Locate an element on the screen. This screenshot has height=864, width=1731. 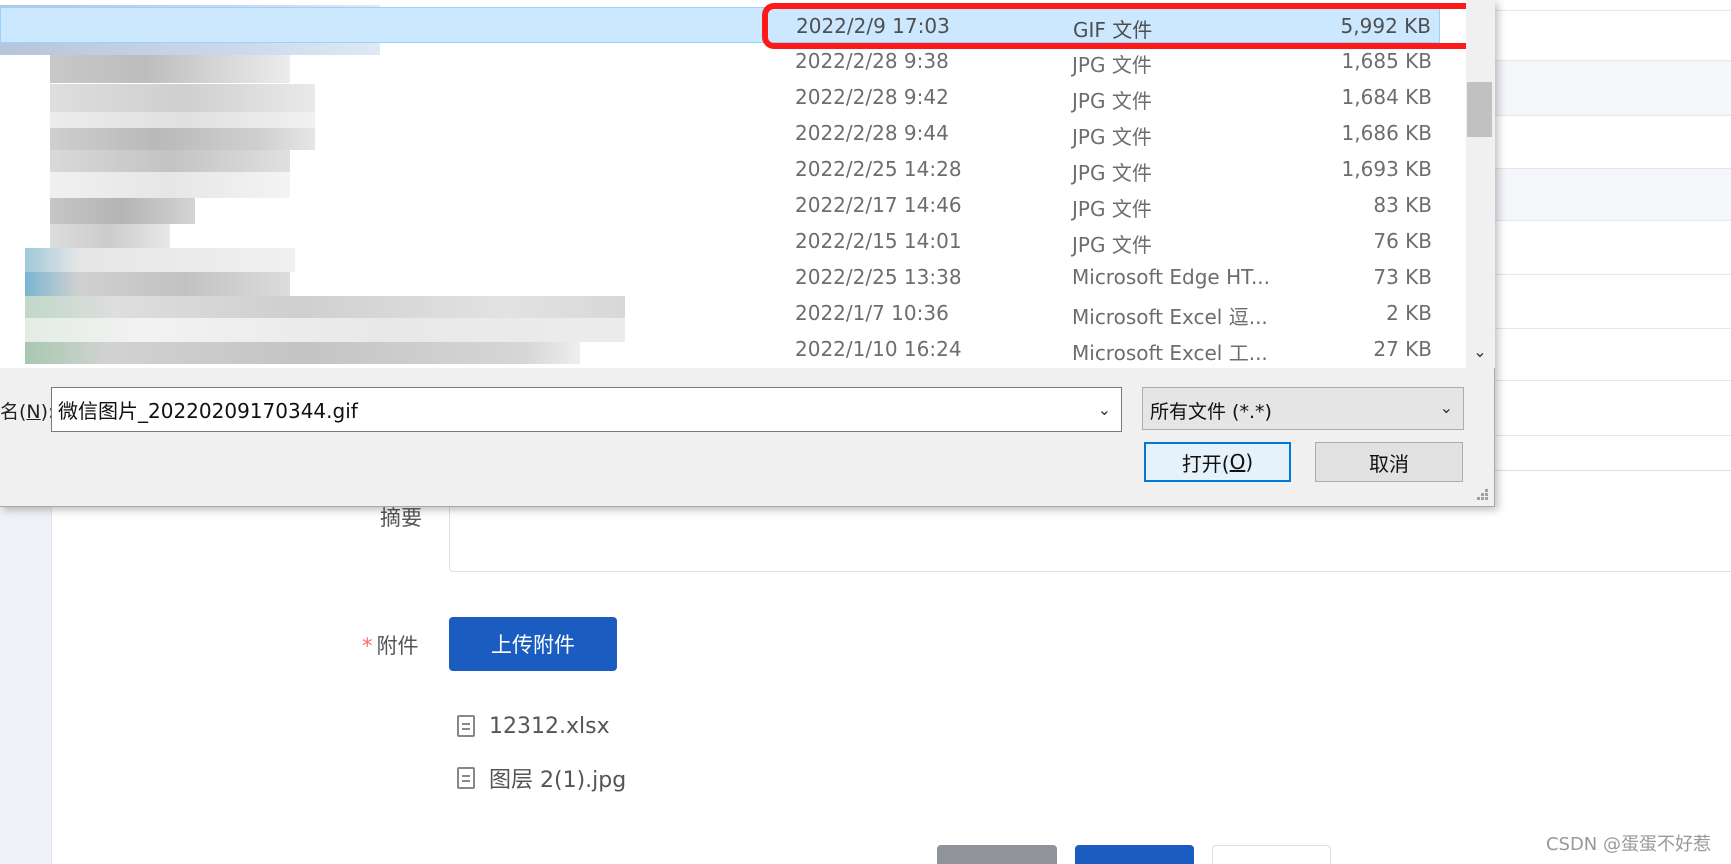
attachment-item: 图层 2(1).jpg is located at coordinates (541, 778).